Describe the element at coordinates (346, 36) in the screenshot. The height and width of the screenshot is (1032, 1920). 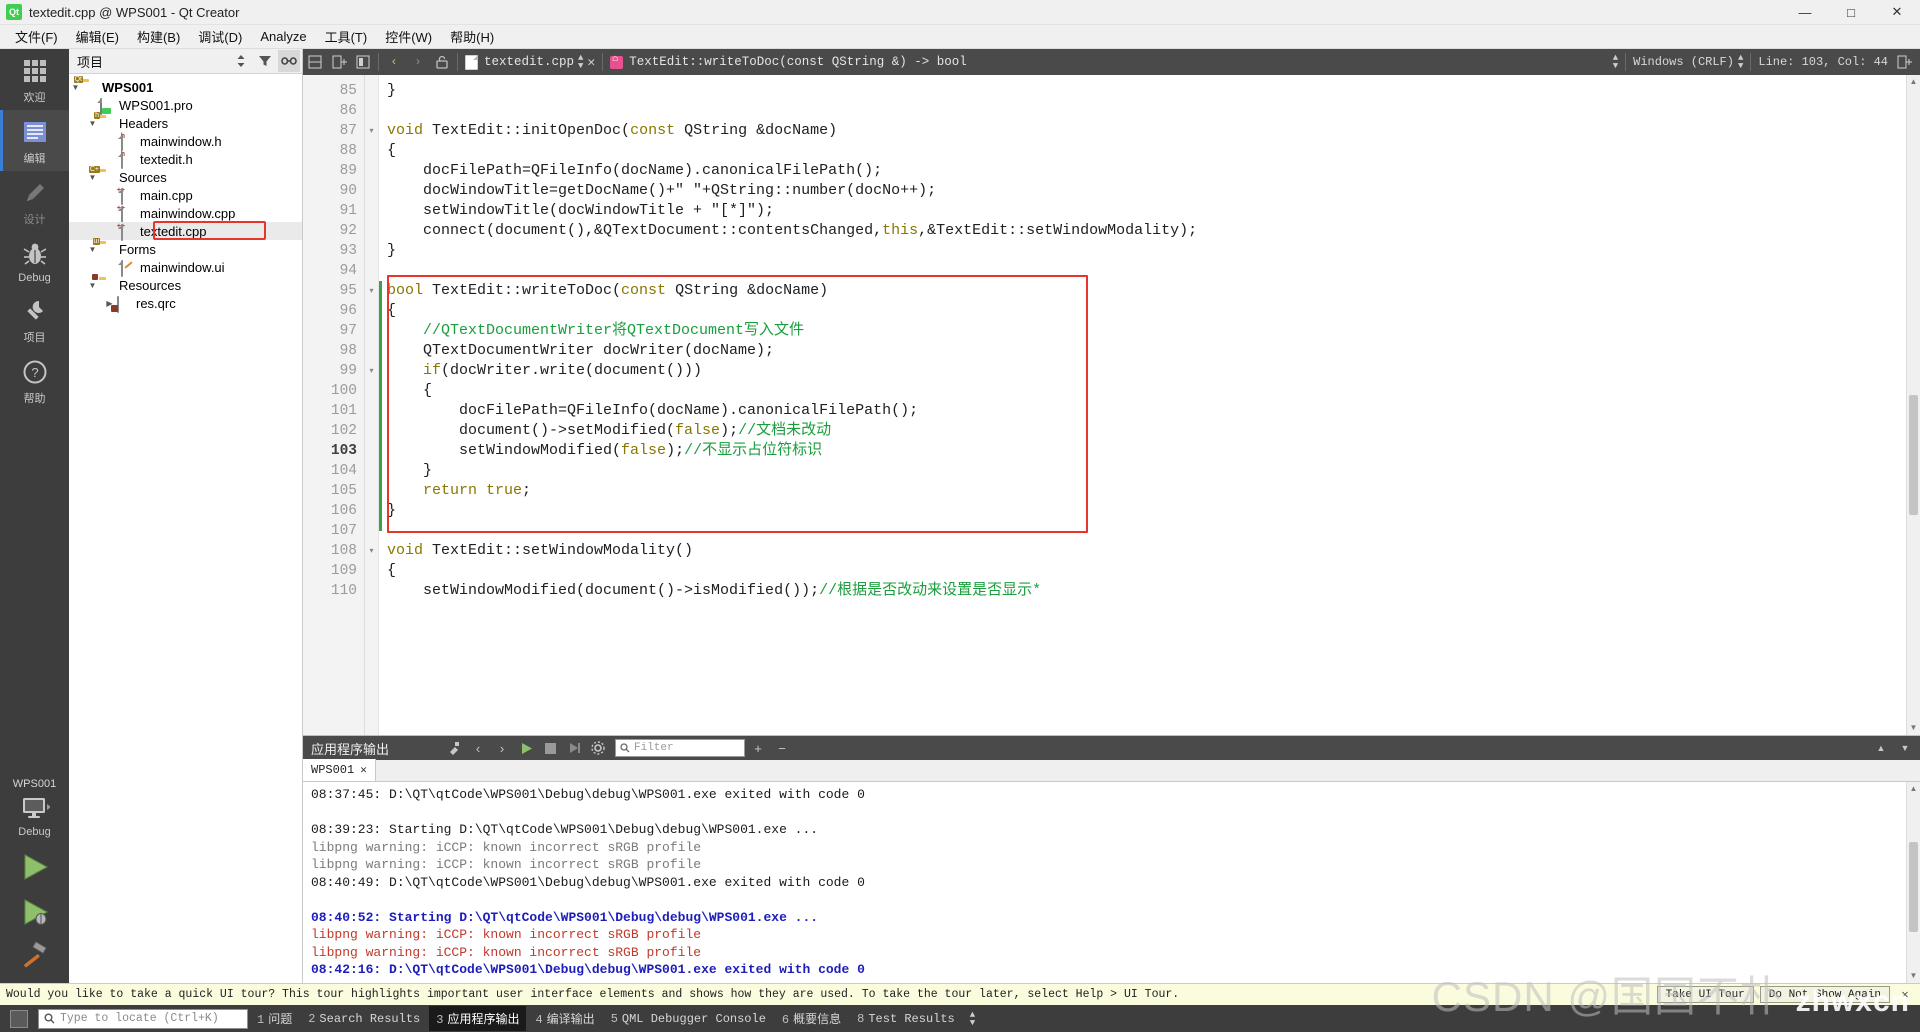
I see `menu-tools: 工具(T)` at that location.